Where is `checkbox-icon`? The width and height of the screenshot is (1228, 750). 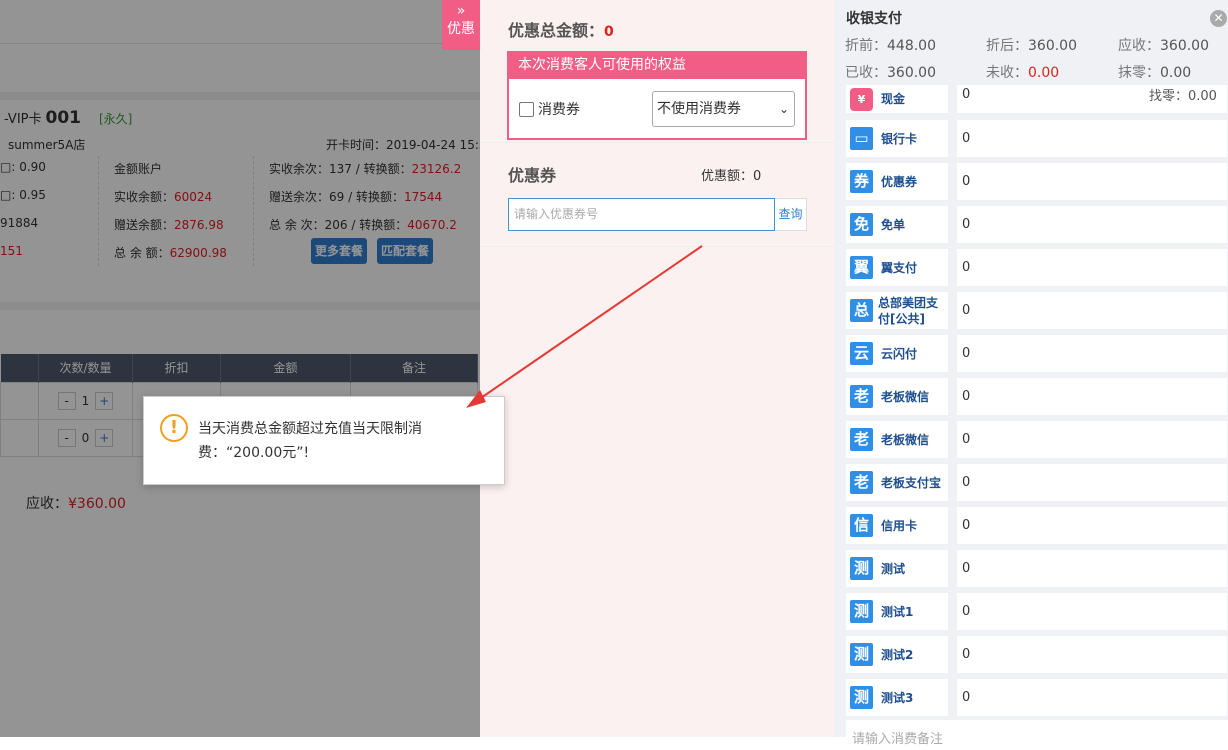
checkbox-icon is located at coordinates (526, 109).